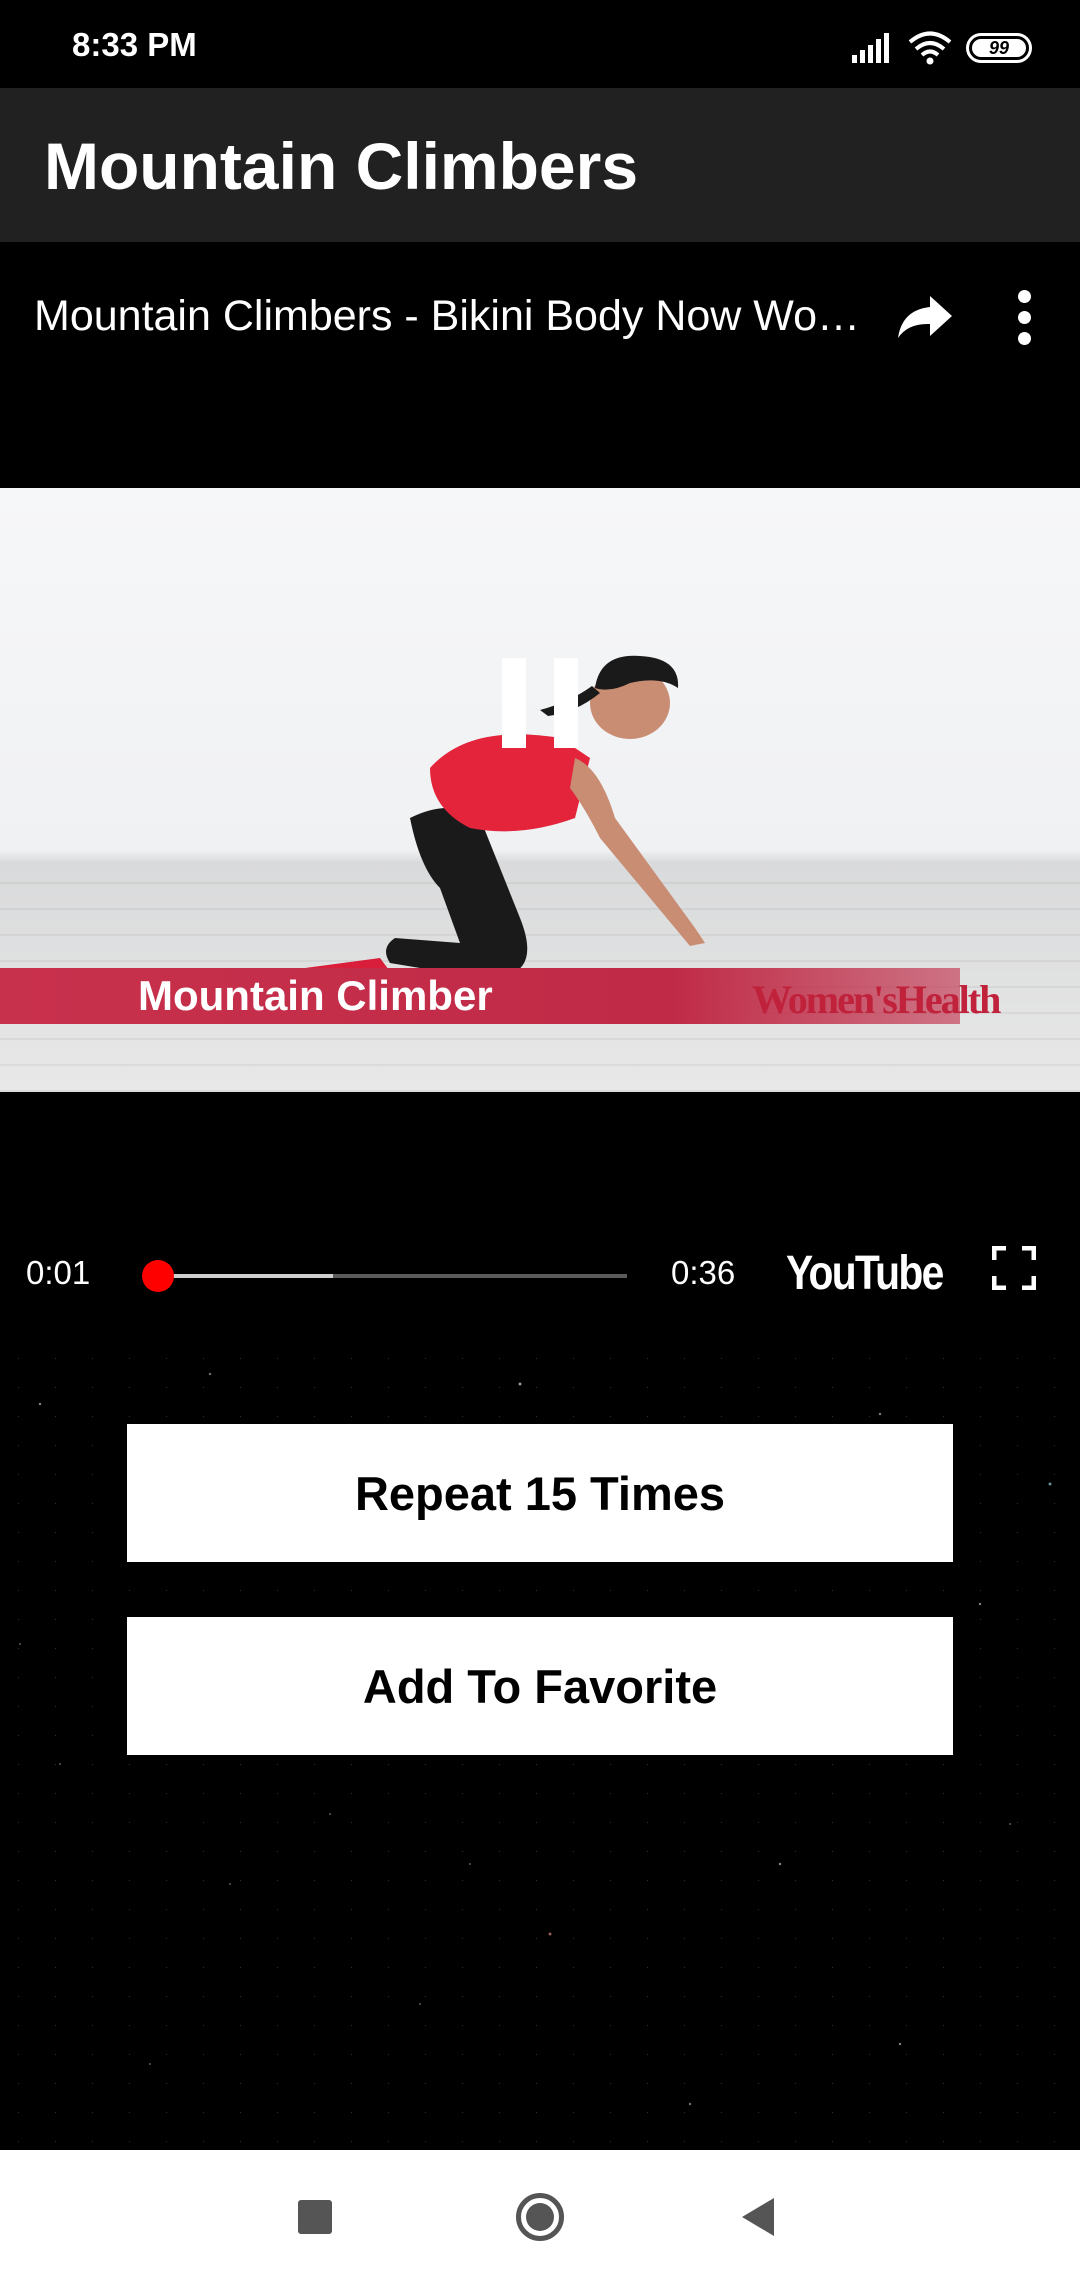 The height and width of the screenshot is (2280, 1080). I want to click on app-bar: Mountain Climbers, so click(540, 165).